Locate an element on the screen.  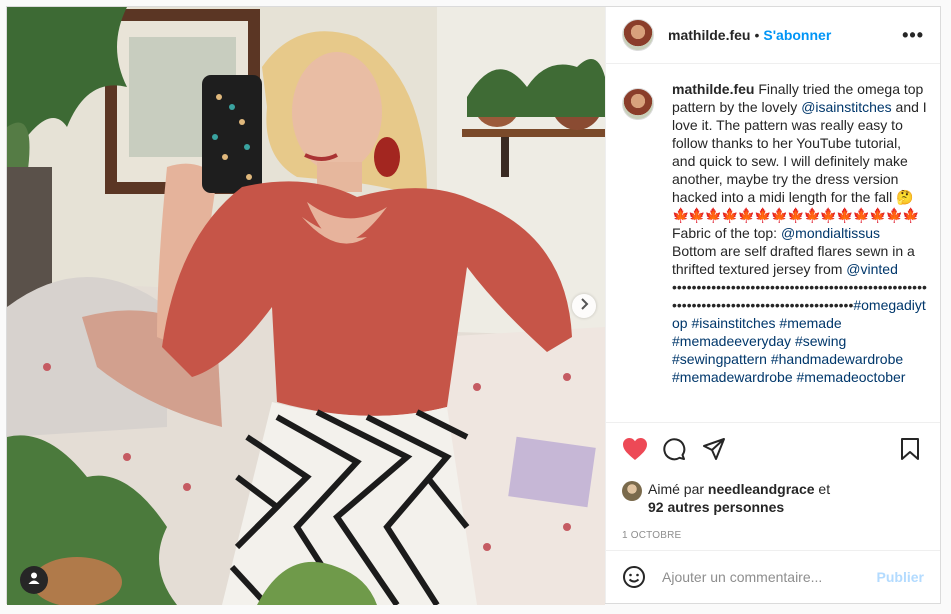
post-date: 1 OCTOBRE is located at coordinates (773, 535).